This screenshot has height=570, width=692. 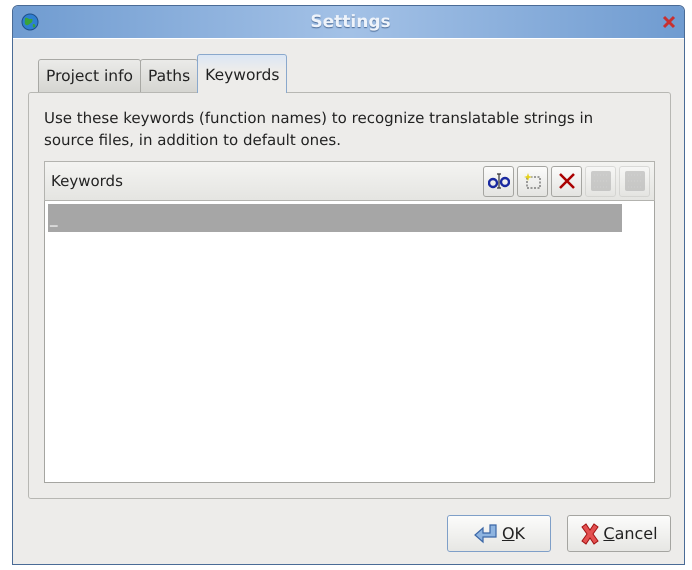 I want to click on rename-button, so click(x=498, y=181).